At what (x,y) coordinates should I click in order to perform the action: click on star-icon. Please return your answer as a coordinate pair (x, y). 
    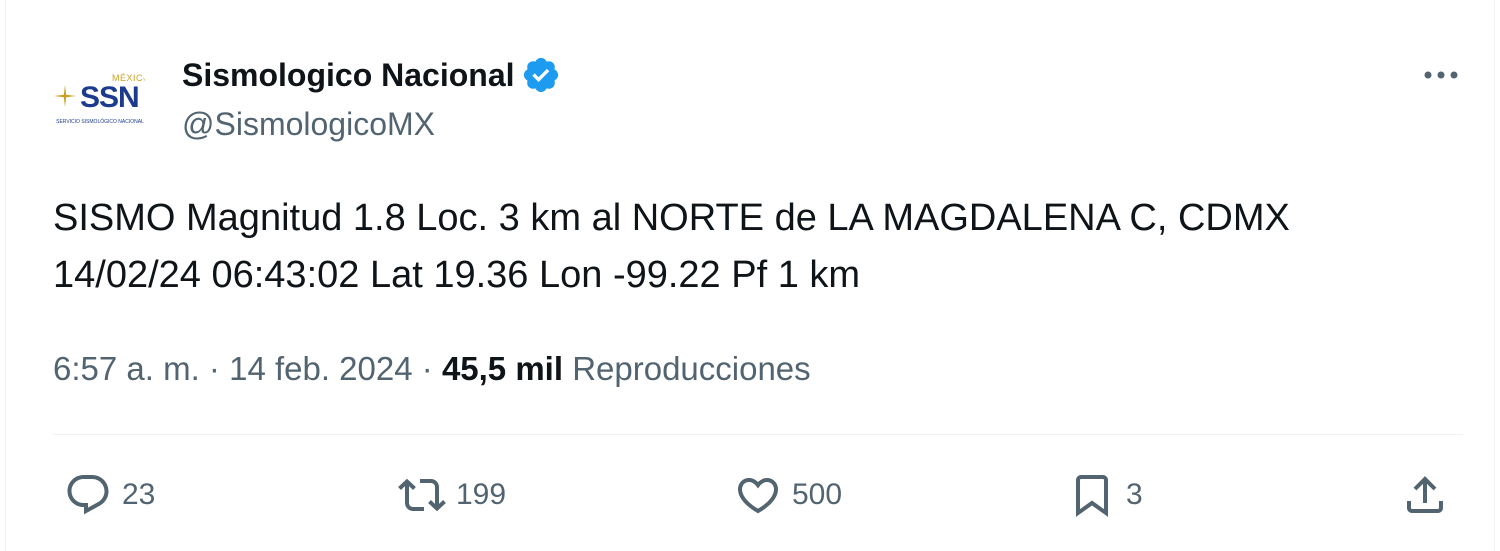
    Looking at the image, I should click on (65, 96).